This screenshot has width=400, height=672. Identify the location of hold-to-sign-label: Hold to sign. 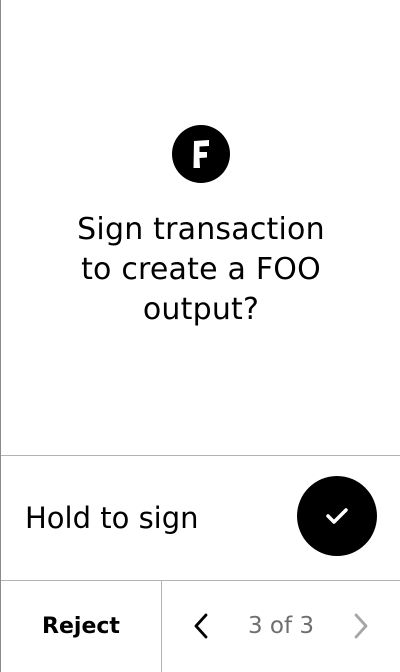
(112, 518).